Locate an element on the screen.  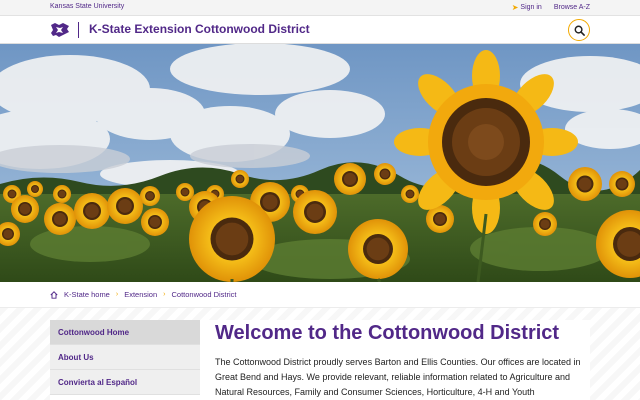
header-divider is located at coordinates (78, 30).